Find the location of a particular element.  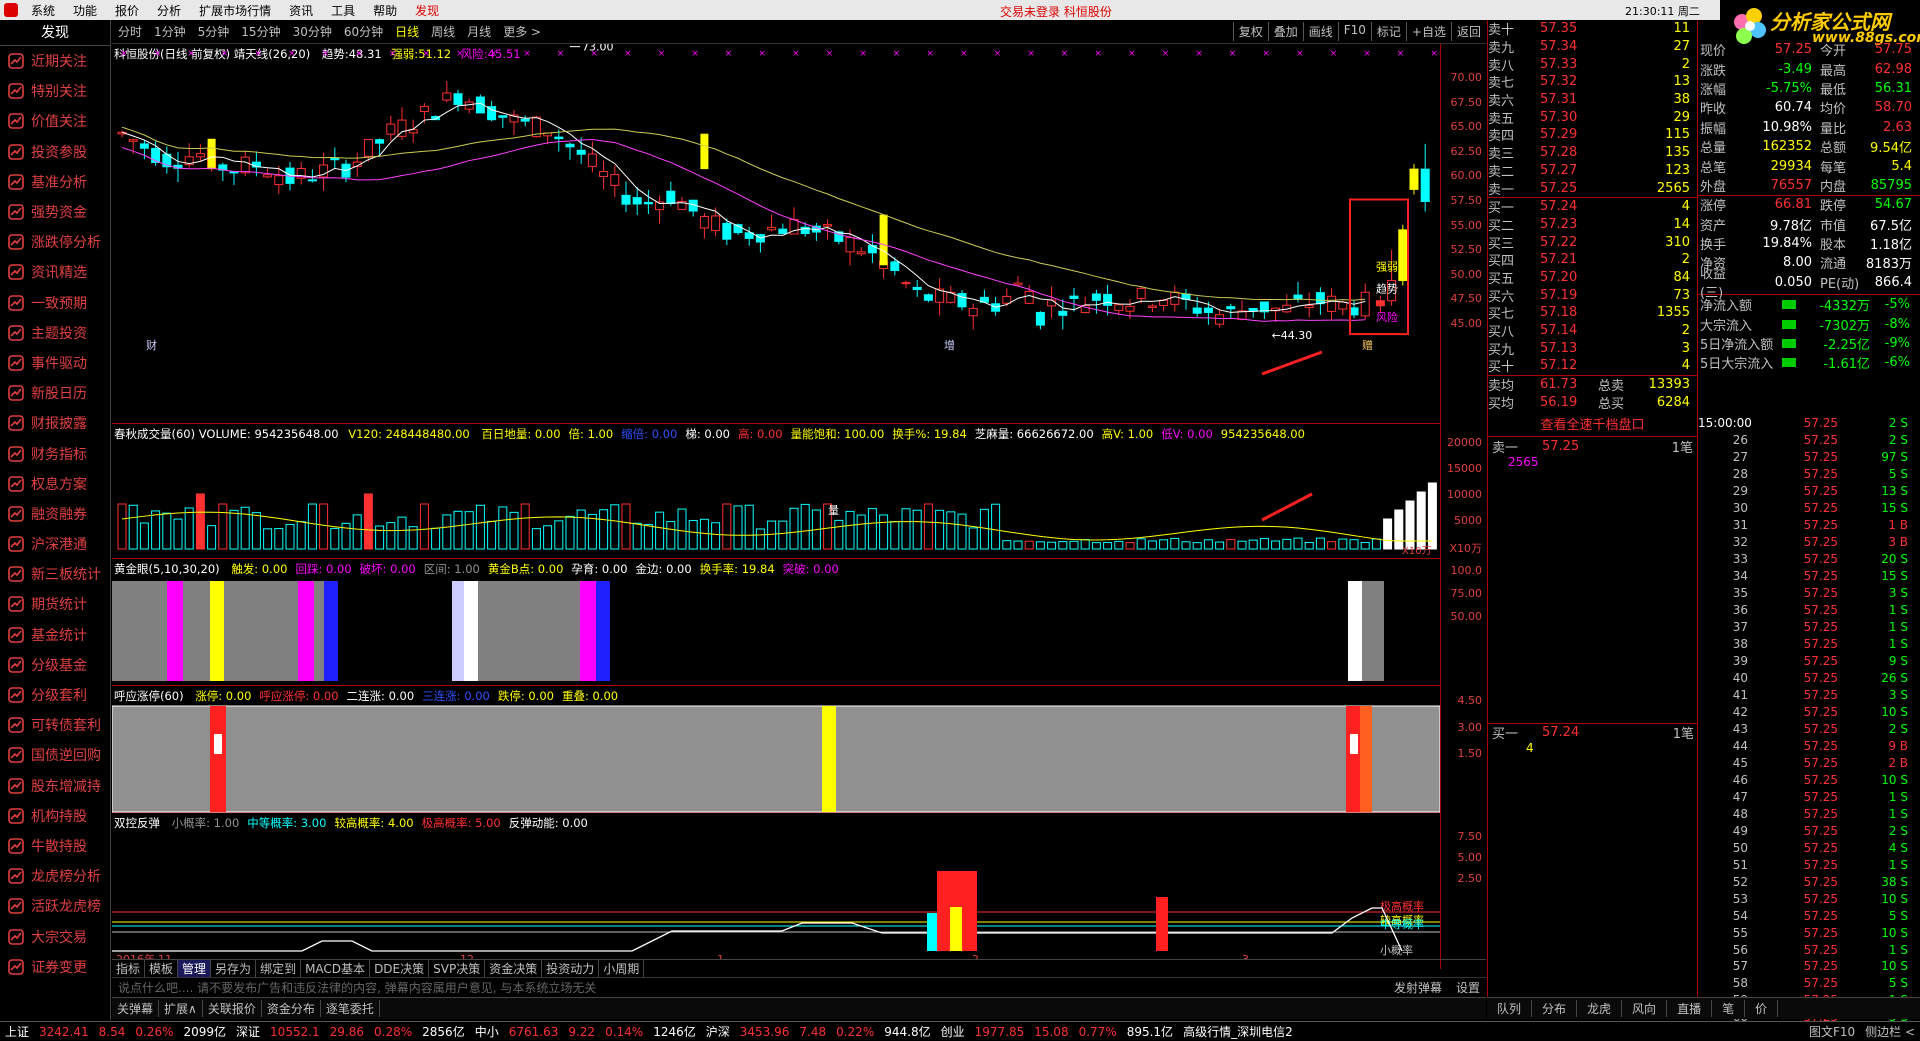

orderbook-row: 买十 57.12 4 is located at coordinates (1592, 366).